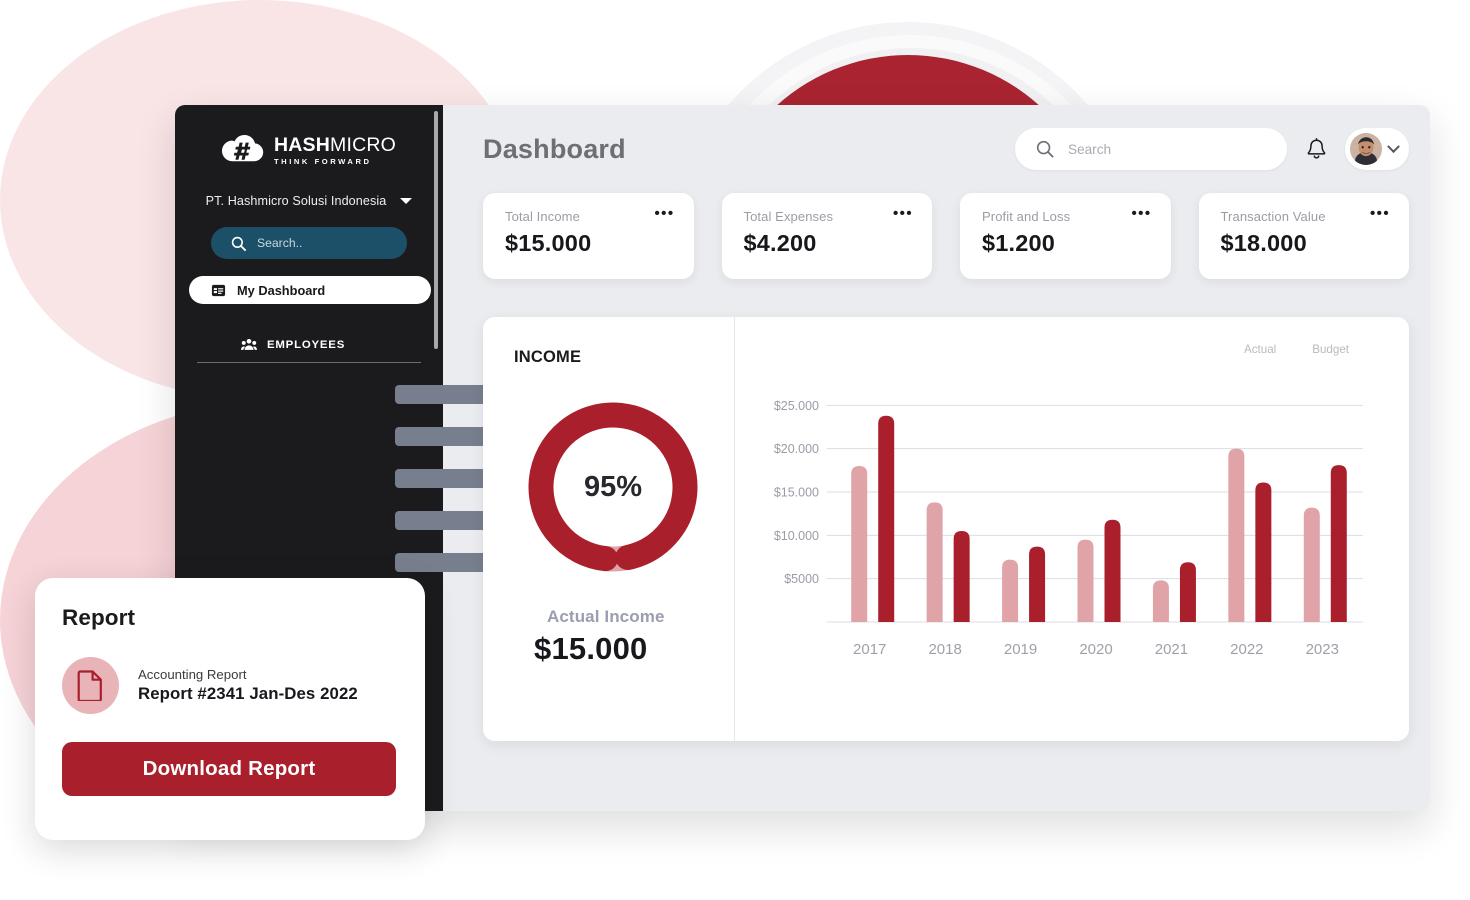 The height and width of the screenshot is (900, 1470). What do you see at coordinates (934, 562) in the screenshot?
I see `bar-actual-2018` at bounding box center [934, 562].